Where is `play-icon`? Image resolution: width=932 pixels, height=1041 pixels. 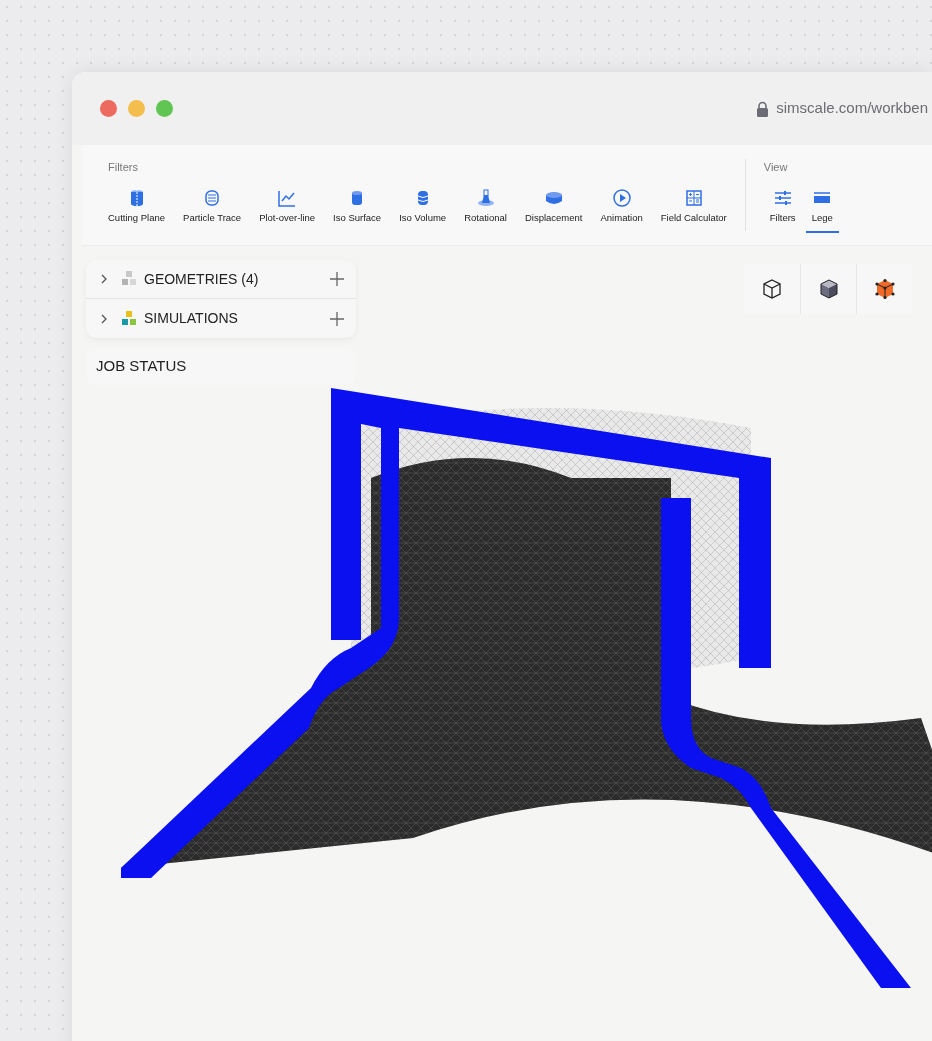 play-icon is located at coordinates (621, 197).